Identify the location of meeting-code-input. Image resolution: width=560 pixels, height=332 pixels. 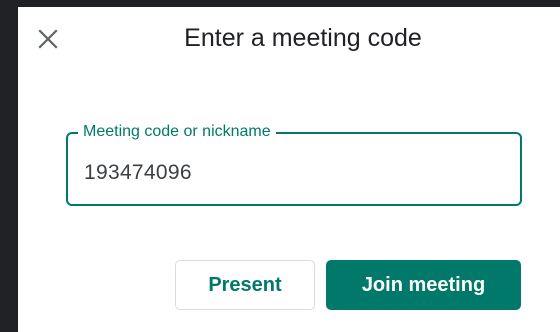
(294, 173).